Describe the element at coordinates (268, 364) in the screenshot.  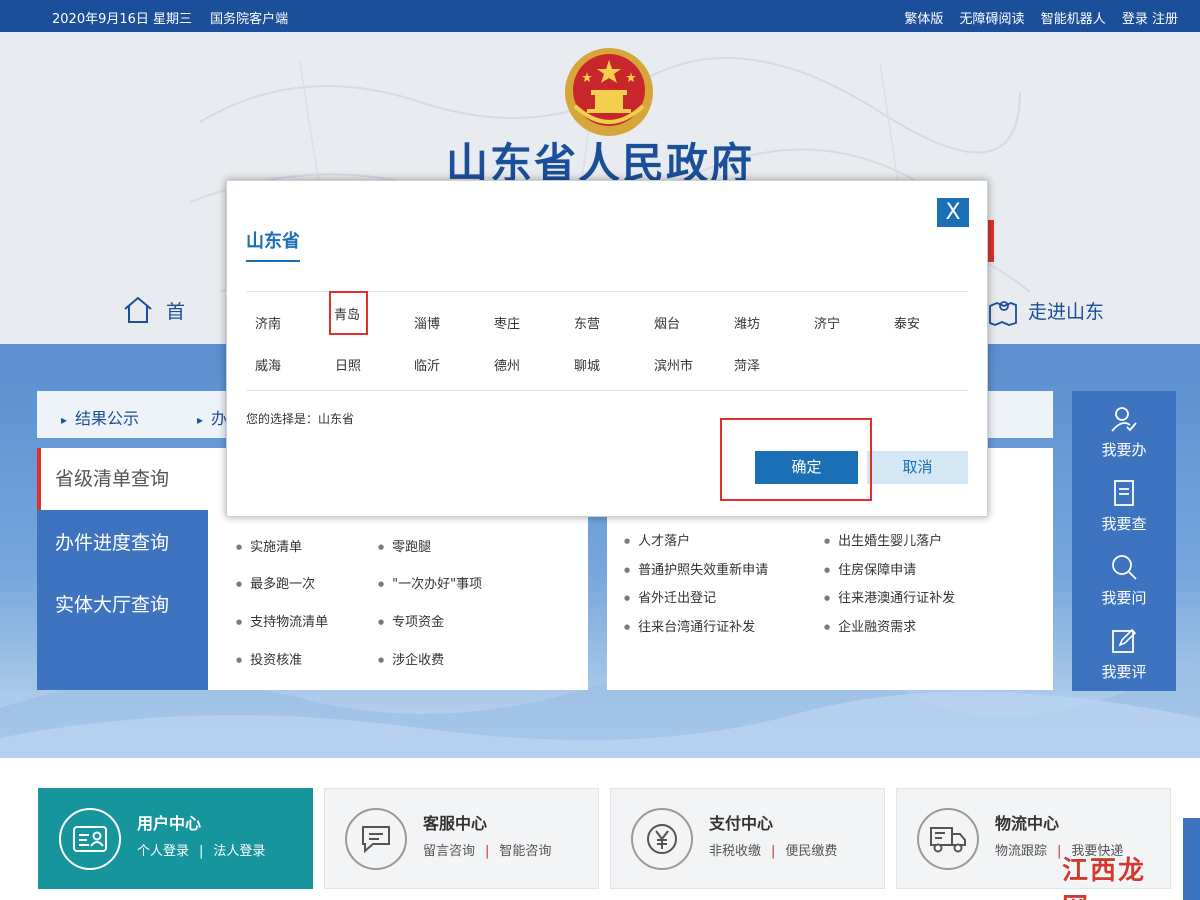
I see `city-option: 威海` at that location.